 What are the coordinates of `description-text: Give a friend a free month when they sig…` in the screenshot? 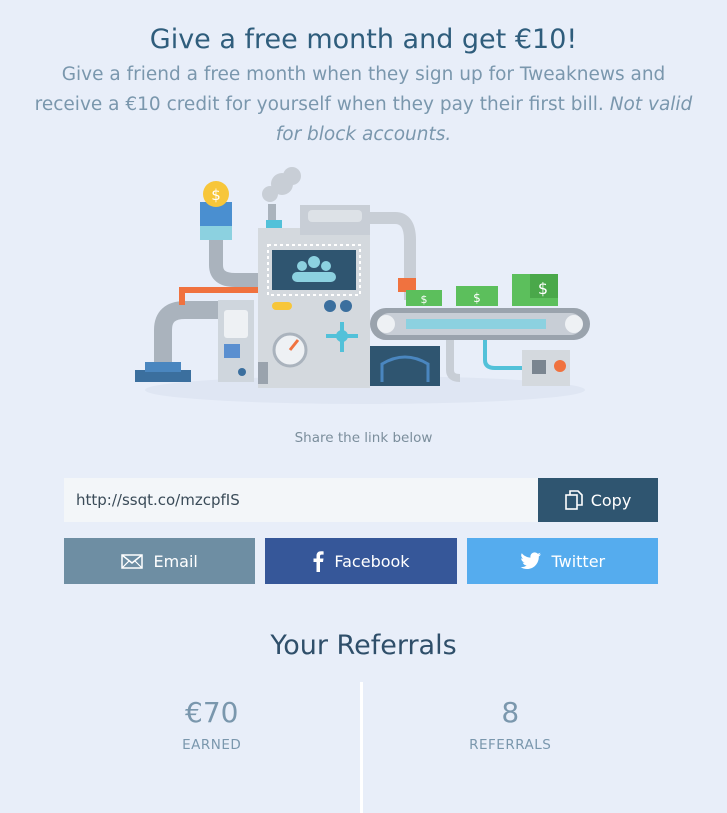 It's located at (350, 89).